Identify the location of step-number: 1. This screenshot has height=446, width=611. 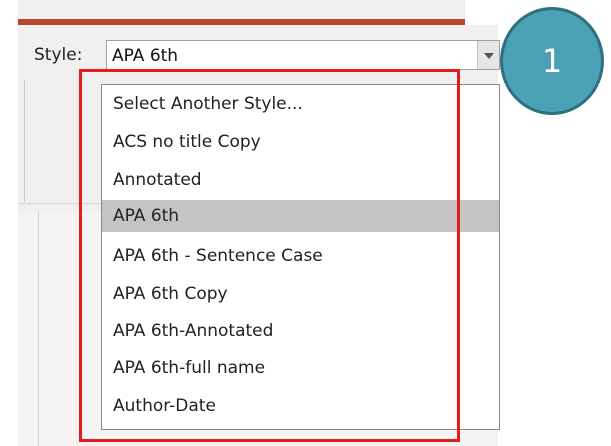
(552, 61).